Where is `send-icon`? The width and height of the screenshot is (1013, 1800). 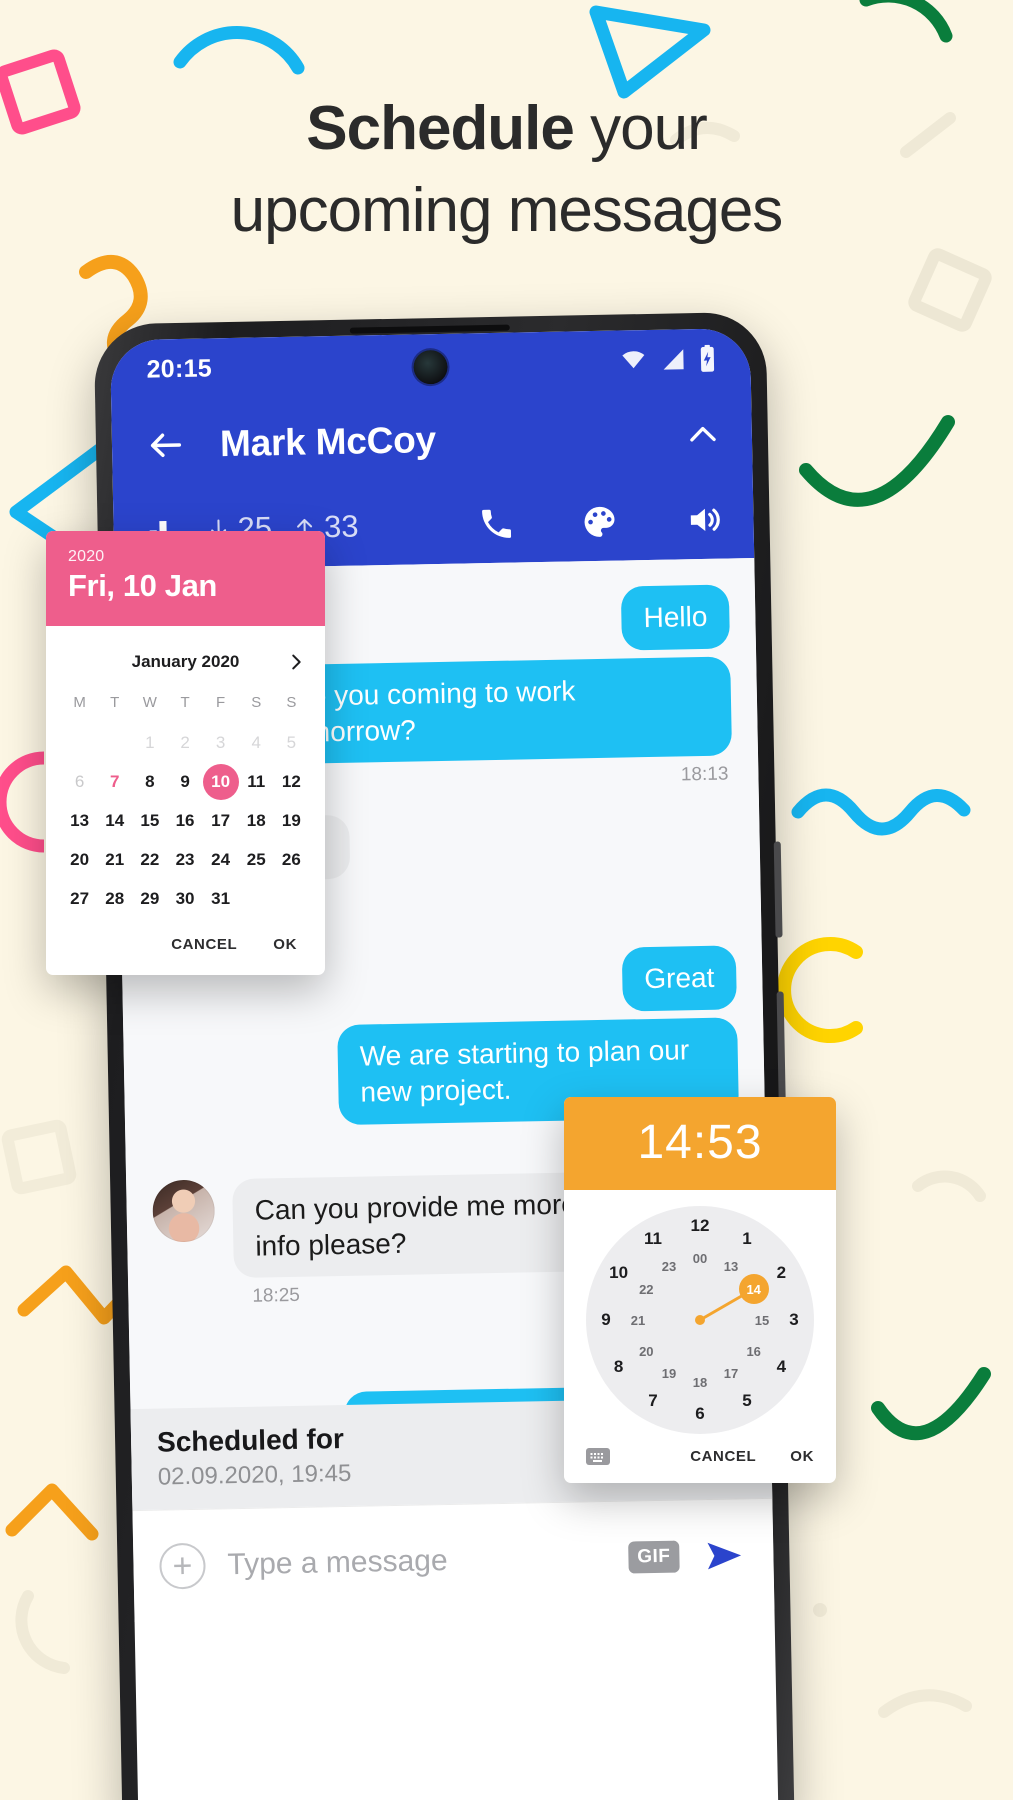 send-icon is located at coordinates (724, 1555).